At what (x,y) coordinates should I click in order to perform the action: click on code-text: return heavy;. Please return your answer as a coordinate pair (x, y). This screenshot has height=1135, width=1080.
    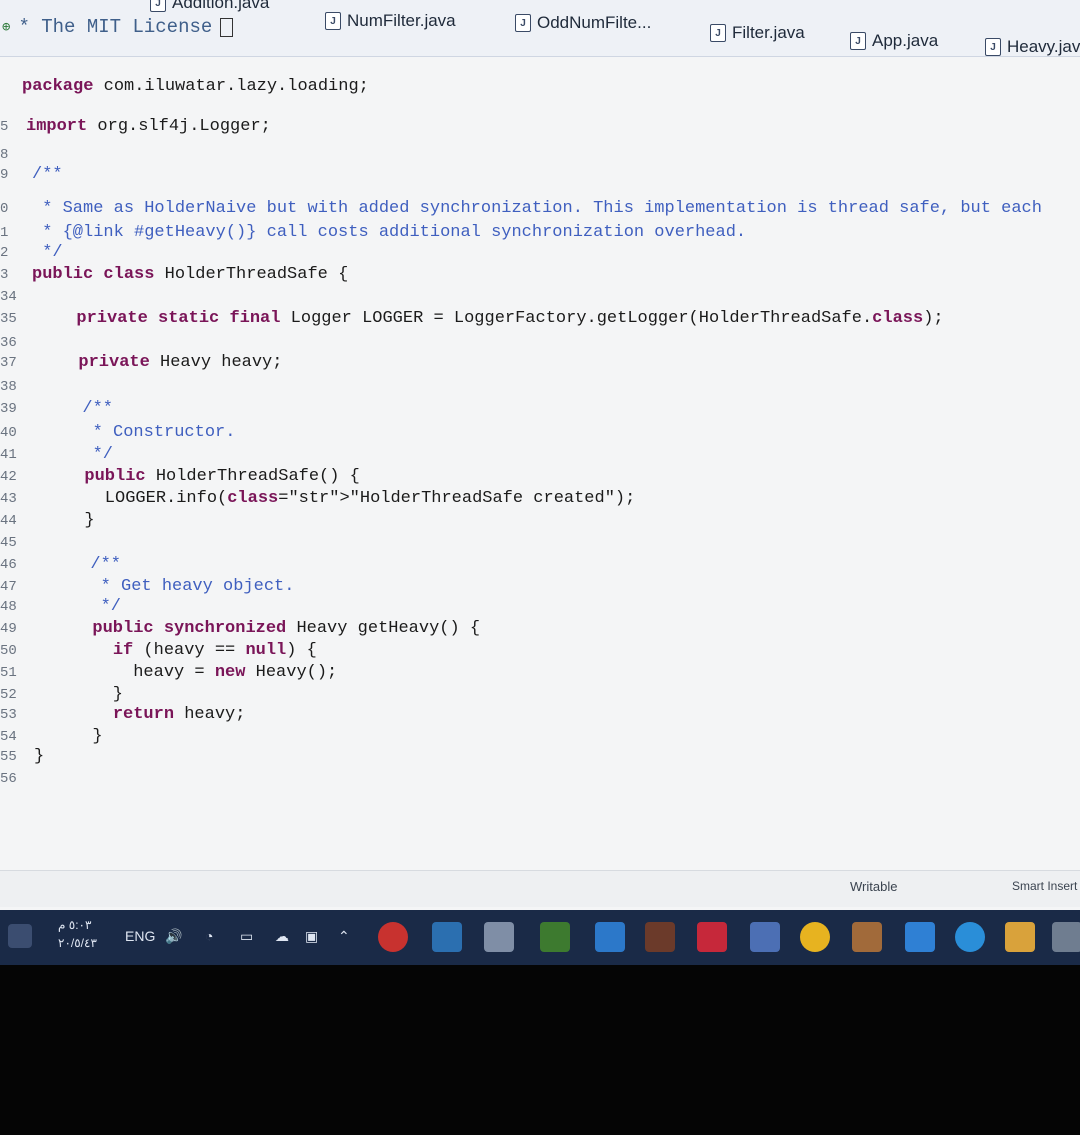
    Looking at the image, I should click on (179, 714).